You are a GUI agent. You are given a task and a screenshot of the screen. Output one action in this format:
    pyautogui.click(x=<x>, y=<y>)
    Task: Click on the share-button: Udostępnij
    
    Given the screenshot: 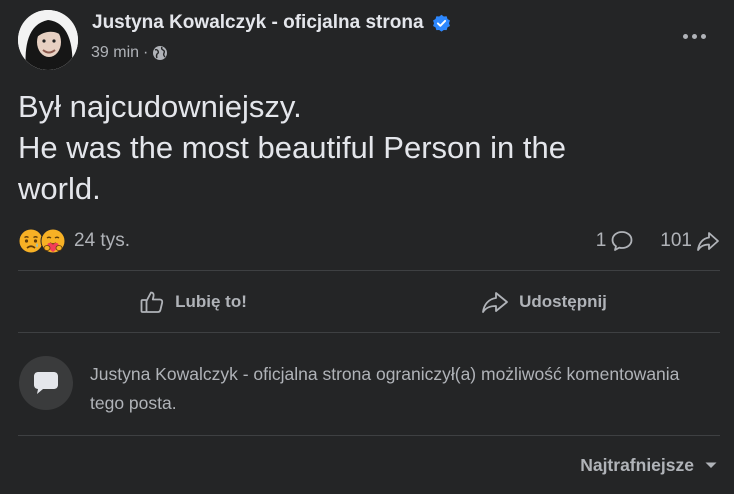 What is the action you would take?
    pyautogui.click(x=544, y=302)
    